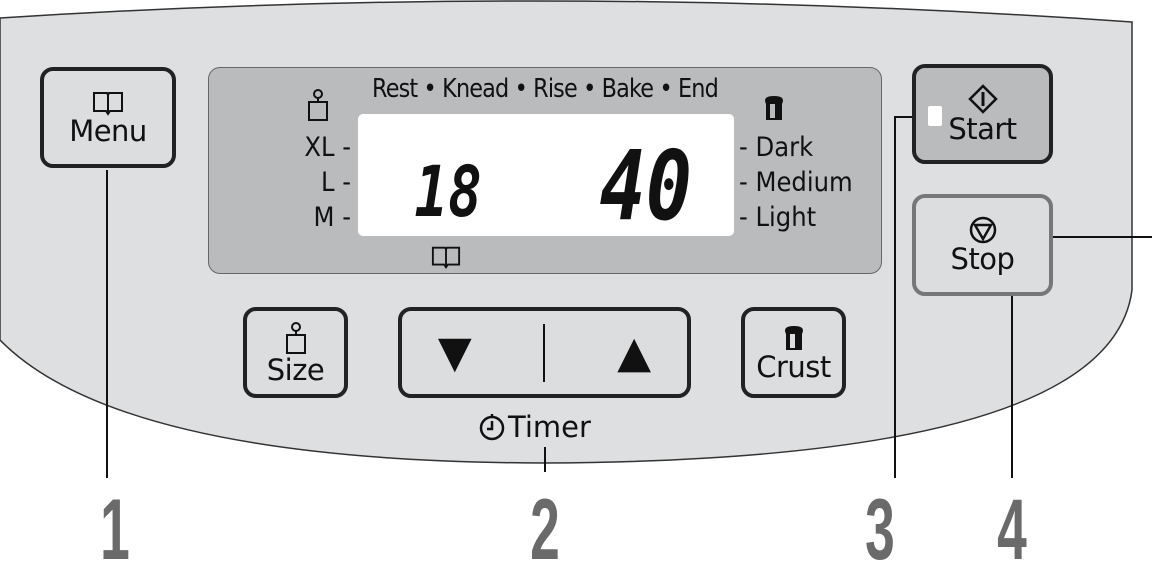  I want to click on crust-button: Crust, so click(793, 352).